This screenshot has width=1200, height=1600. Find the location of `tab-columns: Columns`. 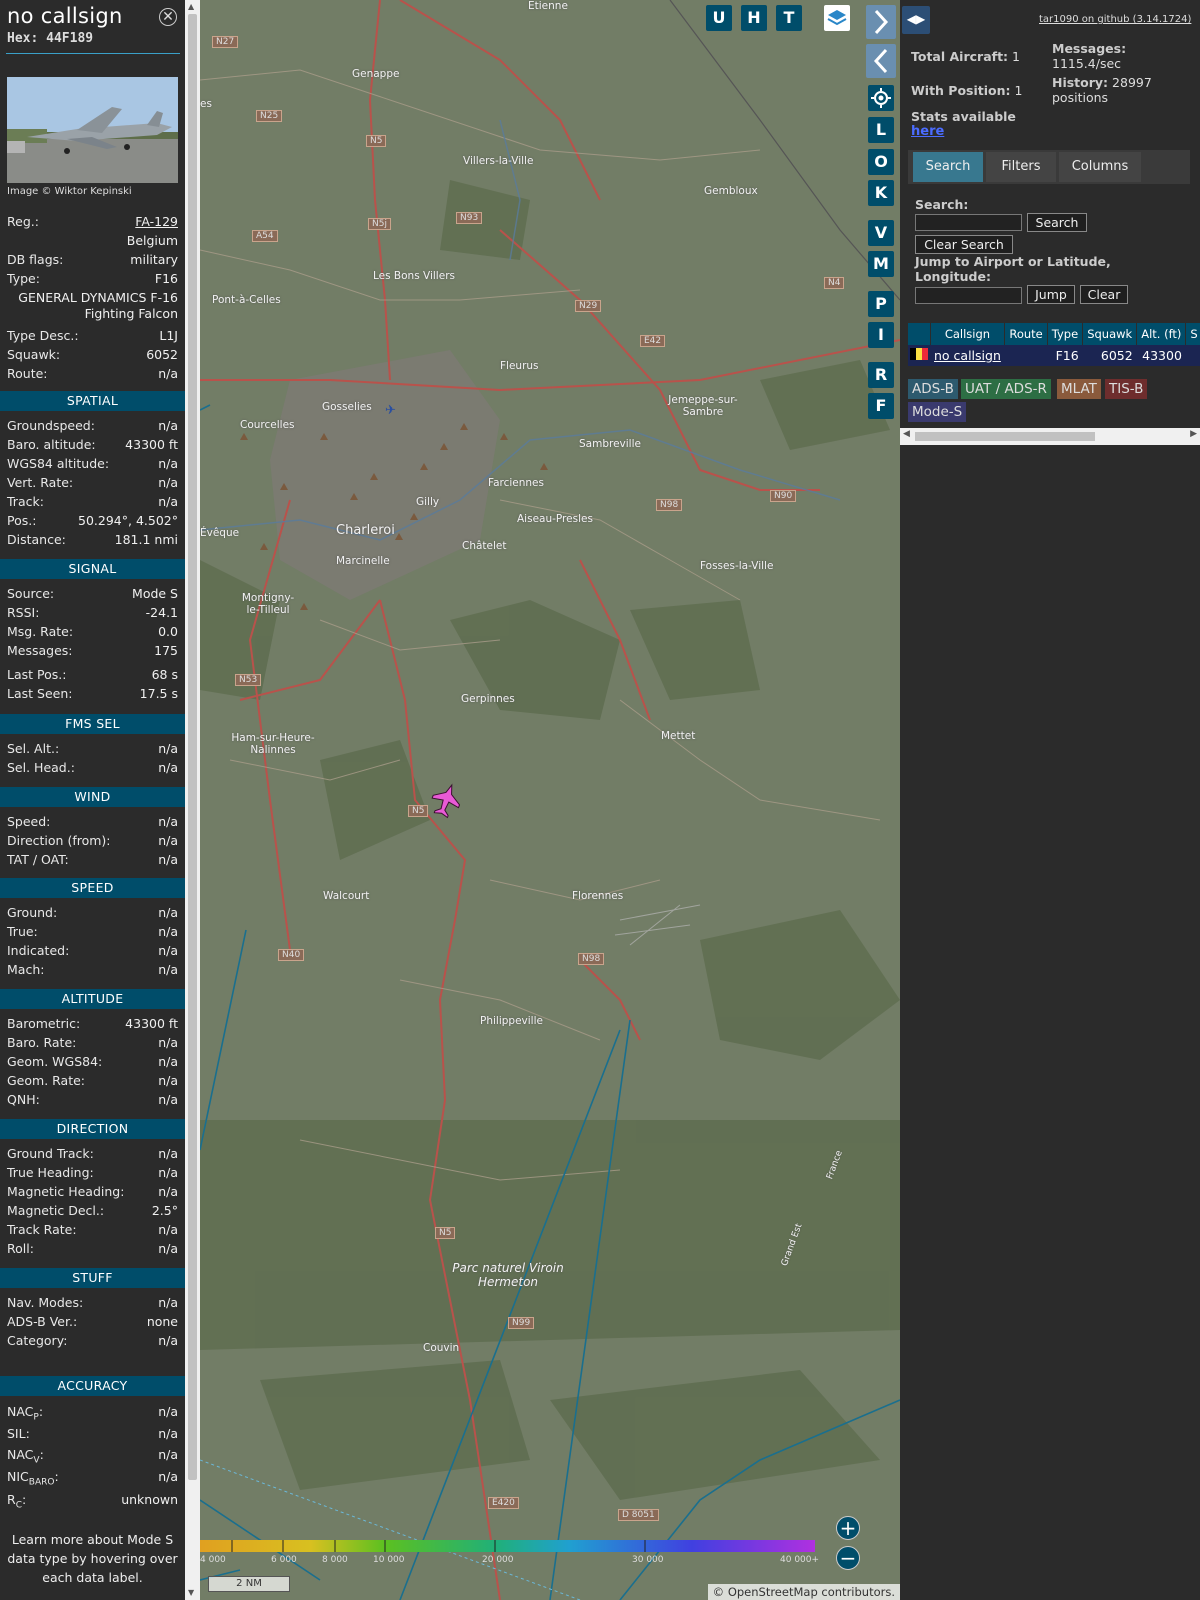

tab-columns: Columns is located at coordinates (1100, 167).